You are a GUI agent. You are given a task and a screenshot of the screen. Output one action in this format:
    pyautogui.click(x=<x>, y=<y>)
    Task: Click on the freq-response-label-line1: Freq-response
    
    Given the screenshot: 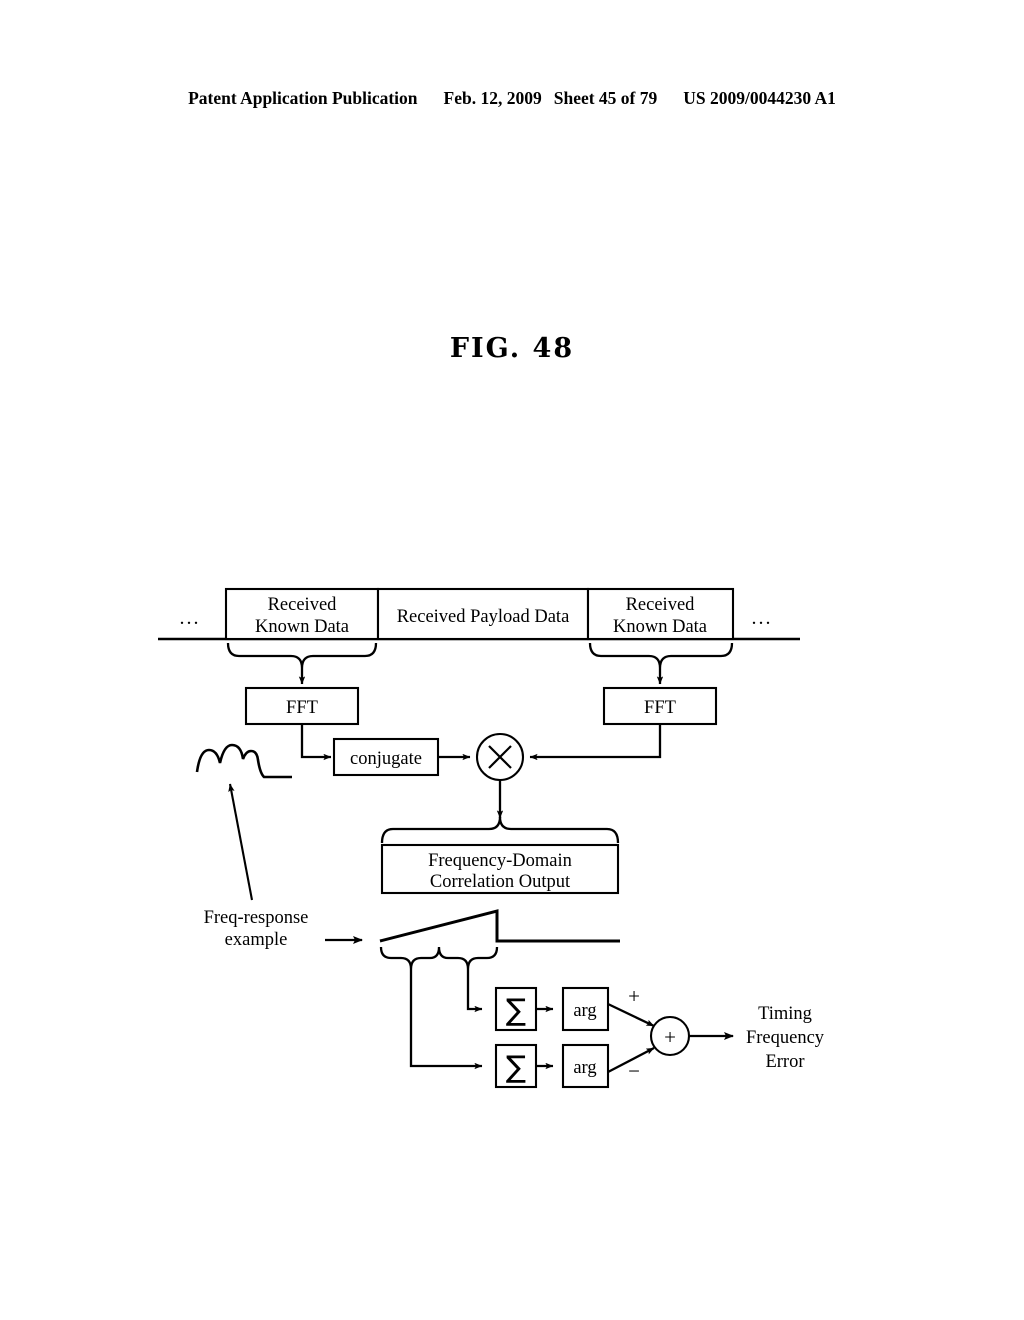 What is the action you would take?
    pyautogui.click(x=256, y=918)
    